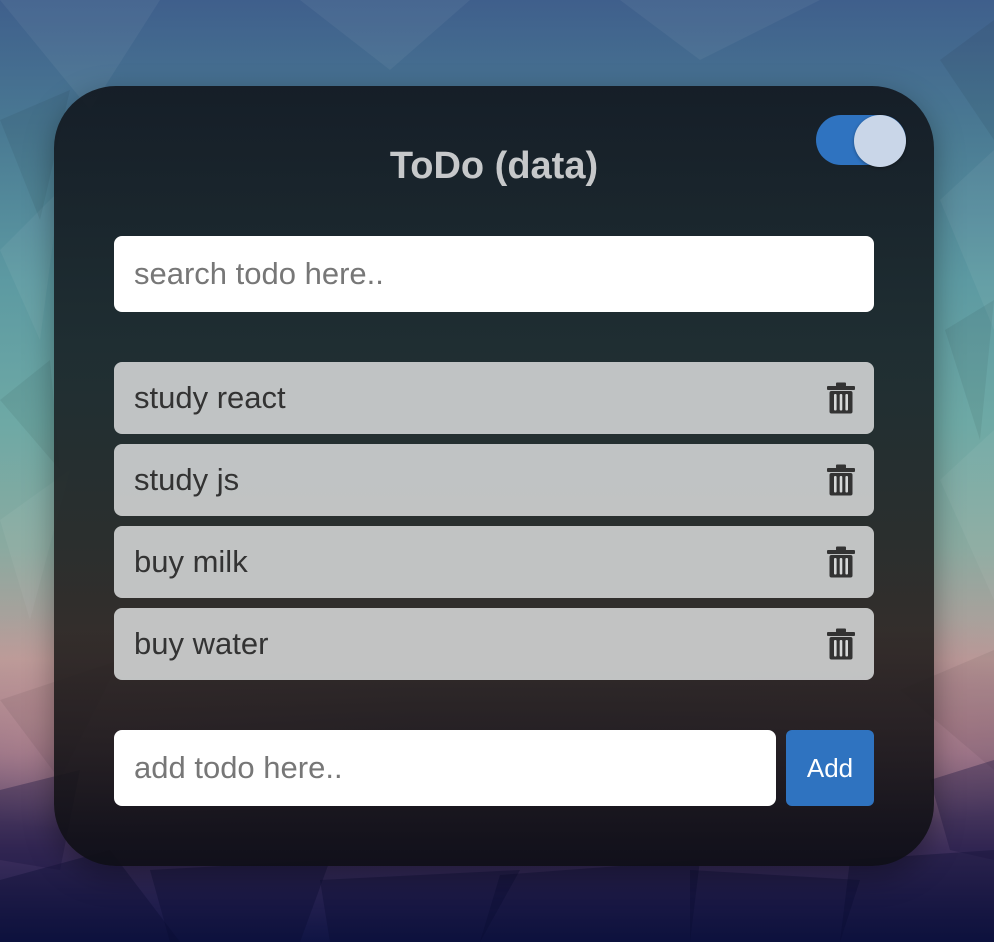 Image resolution: width=994 pixels, height=942 pixels. What do you see at coordinates (494, 644) in the screenshot?
I see `list-item: buy water` at bounding box center [494, 644].